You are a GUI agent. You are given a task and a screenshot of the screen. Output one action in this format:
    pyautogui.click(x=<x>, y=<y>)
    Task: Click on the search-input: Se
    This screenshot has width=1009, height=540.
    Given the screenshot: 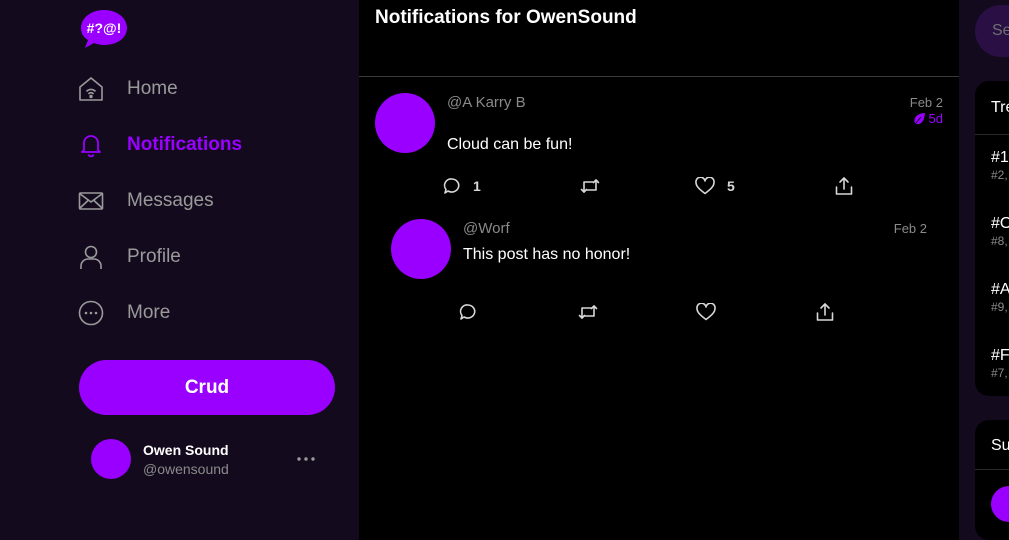 What is the action you would take?
    pyautogui.click(x=992, y=31)
    